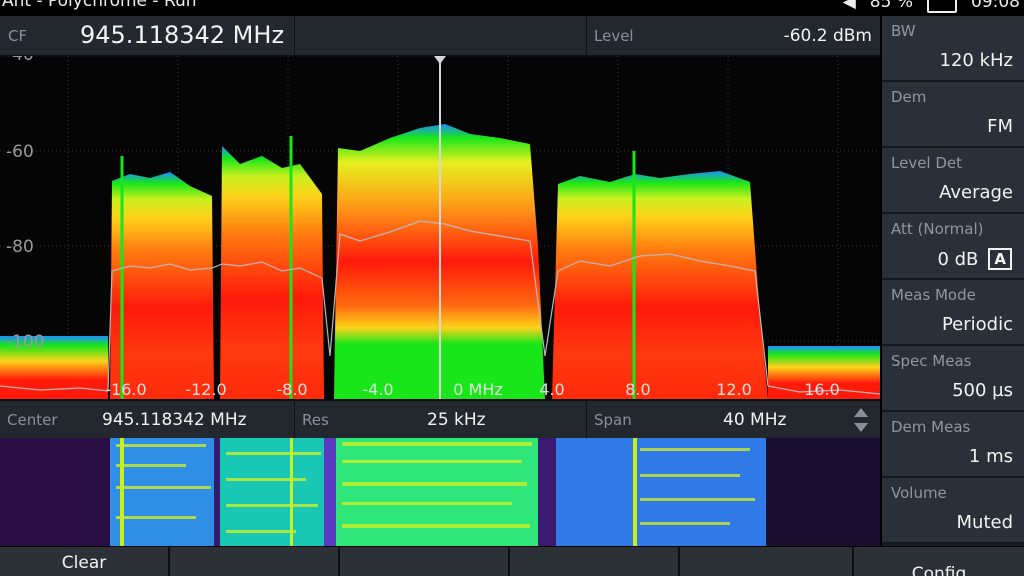 Image resolution: width=1024 pixels, height=576 pixels. What do you see at coordinates (637, 389) in the screenshot?
I see `x-tick-label: 8.0` at bounding box center [637, 389].